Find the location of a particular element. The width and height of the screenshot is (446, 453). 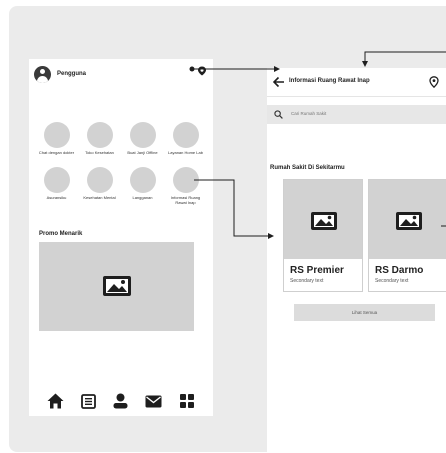

service-item: Buat Janji Offline is located at coordinates (142, 143).